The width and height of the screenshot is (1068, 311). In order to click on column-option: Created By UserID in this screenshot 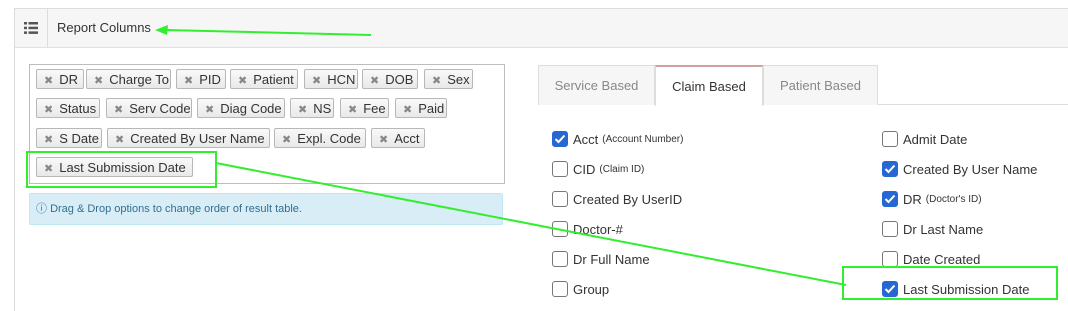, I will do `click(617, 199)`.